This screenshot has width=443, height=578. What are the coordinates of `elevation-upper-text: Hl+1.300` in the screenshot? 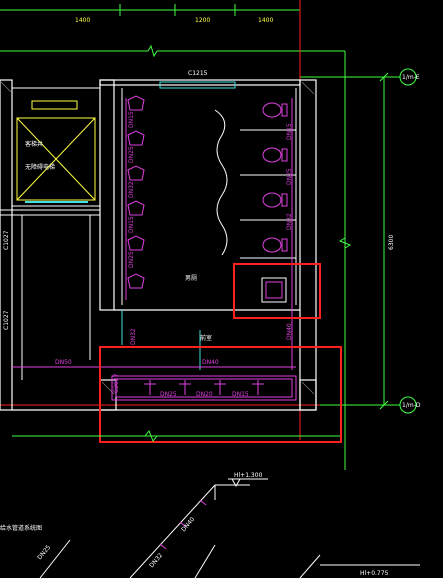 It's located at (248, 475).